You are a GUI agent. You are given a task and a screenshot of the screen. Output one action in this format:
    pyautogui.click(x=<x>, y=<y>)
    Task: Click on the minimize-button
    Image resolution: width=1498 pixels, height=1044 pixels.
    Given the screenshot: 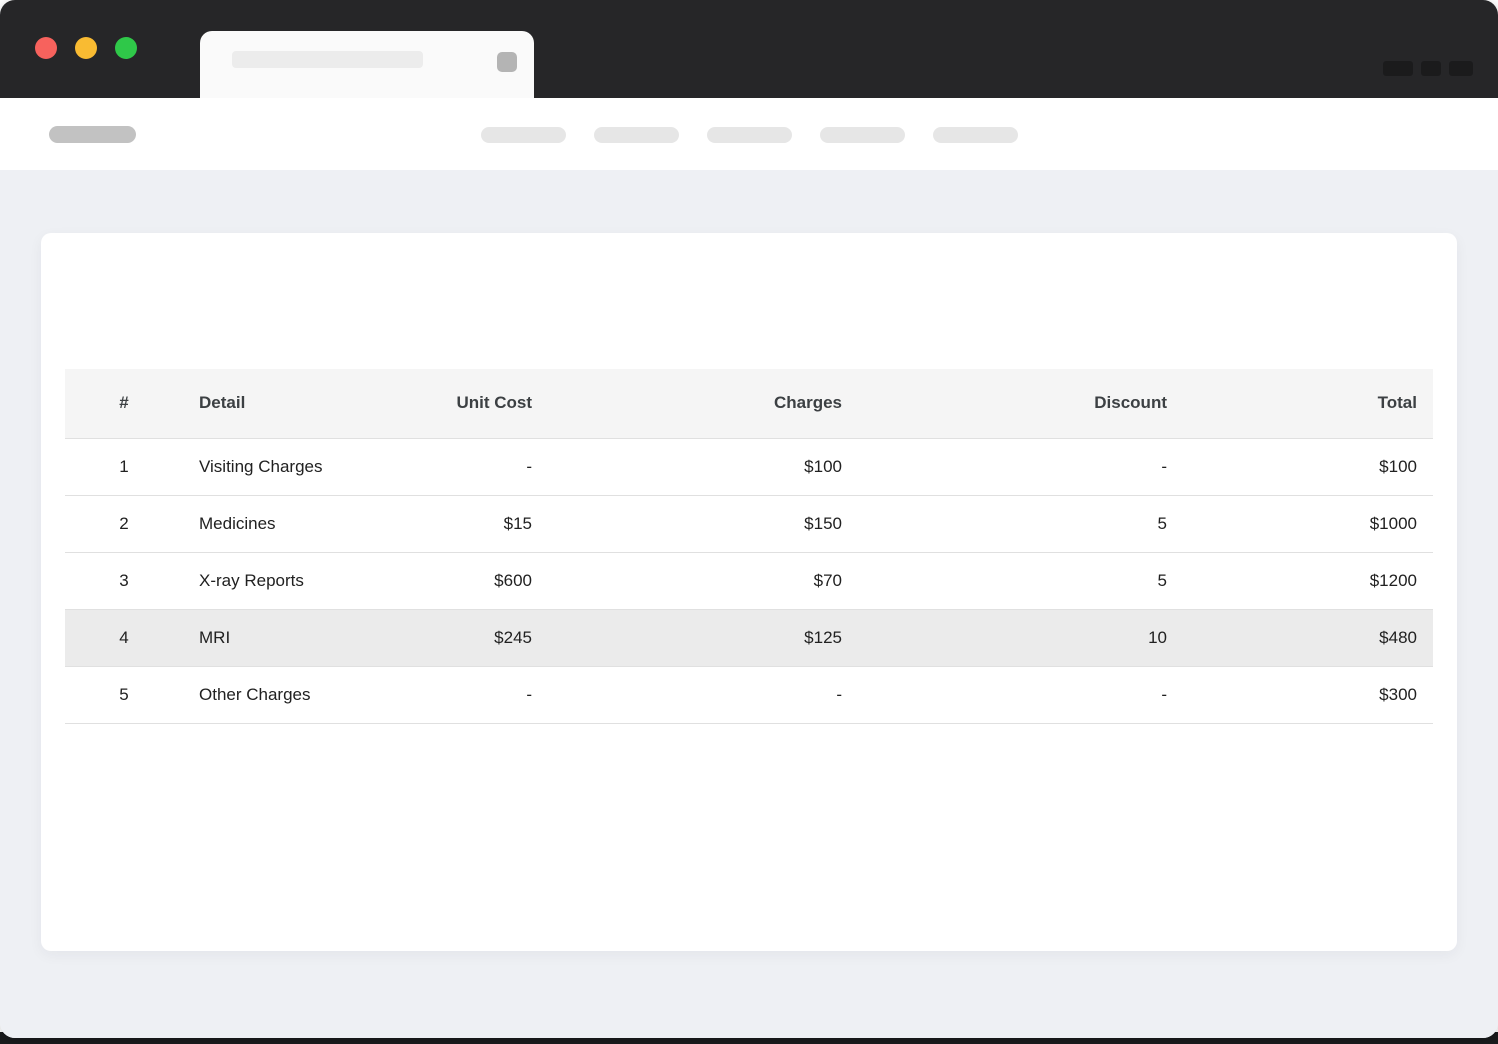 What is the action you would take?
    pyautogui.click(x=86, y=48)
    